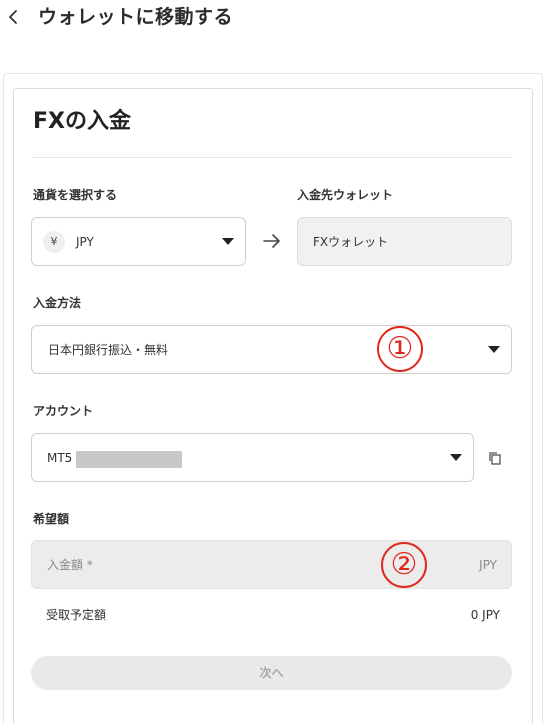 Image resolution: width=546 pixels, height=724 pixels. I want to click on currency-value: JPY, so click(85, 242).